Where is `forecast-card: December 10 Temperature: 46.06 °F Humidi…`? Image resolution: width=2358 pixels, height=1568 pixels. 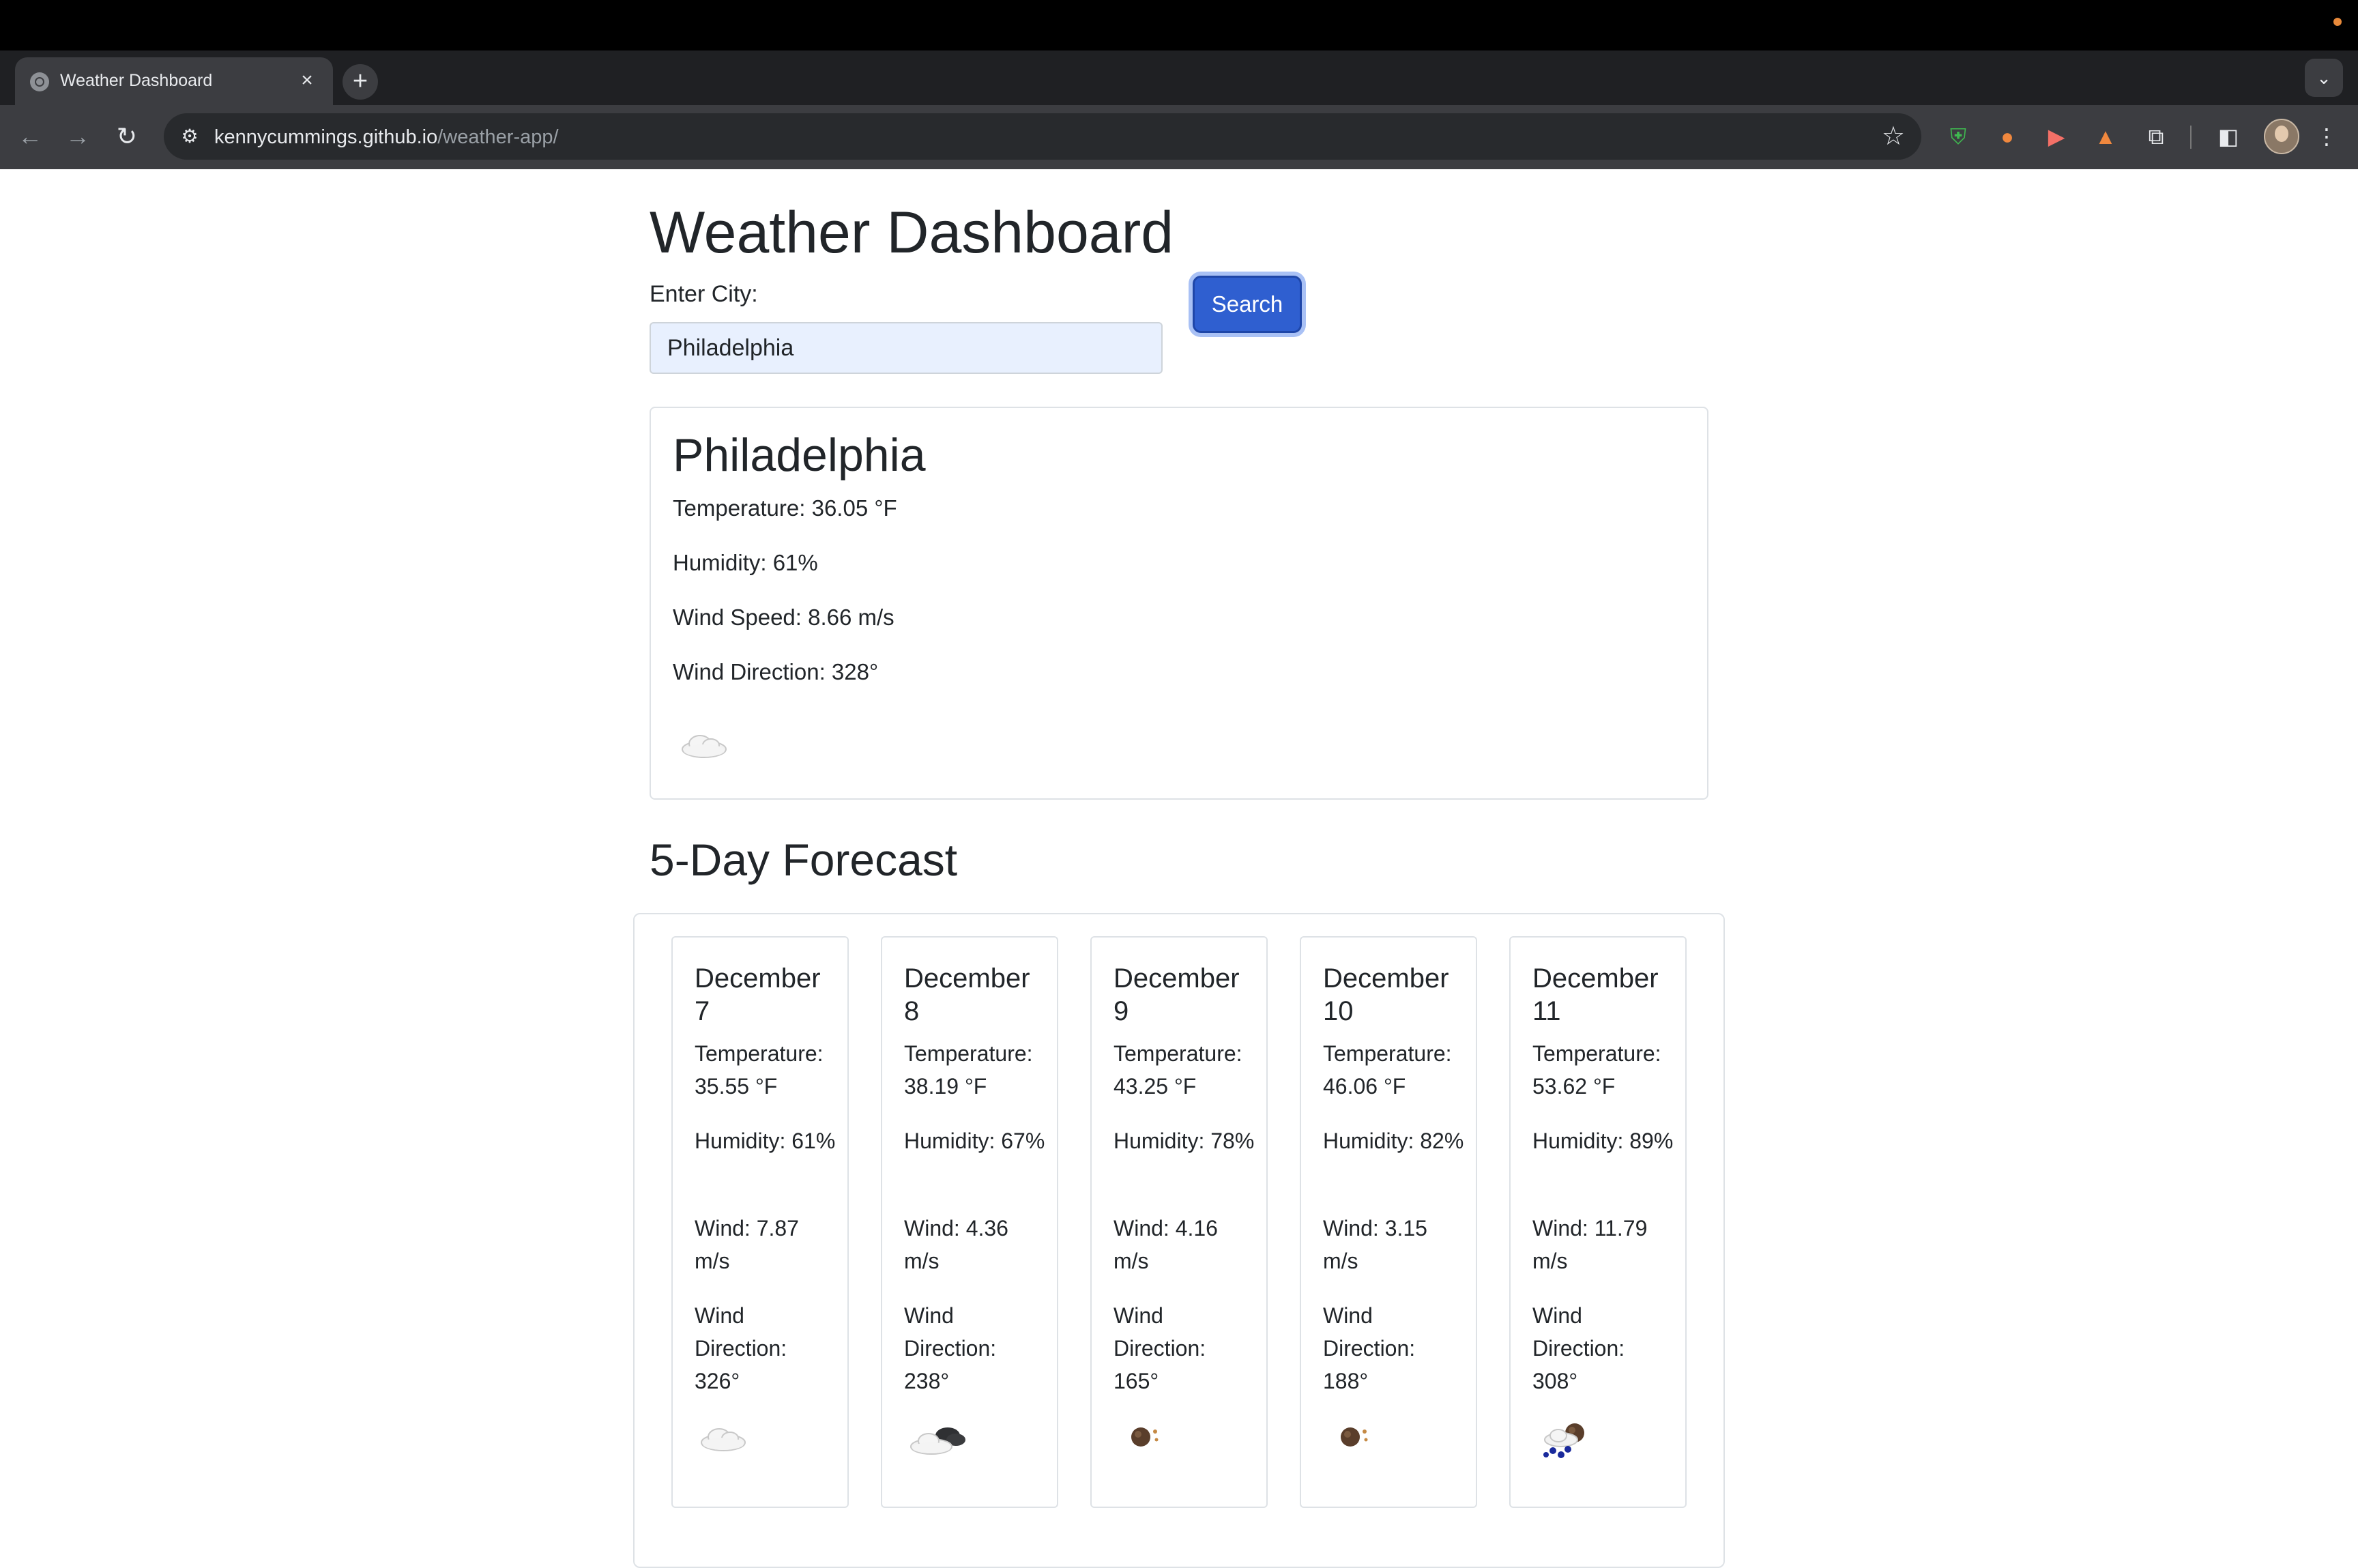 forecast-card: December 10 Temperature: 46.06 °F Humidi… is located at coordinates (1388, 1222).